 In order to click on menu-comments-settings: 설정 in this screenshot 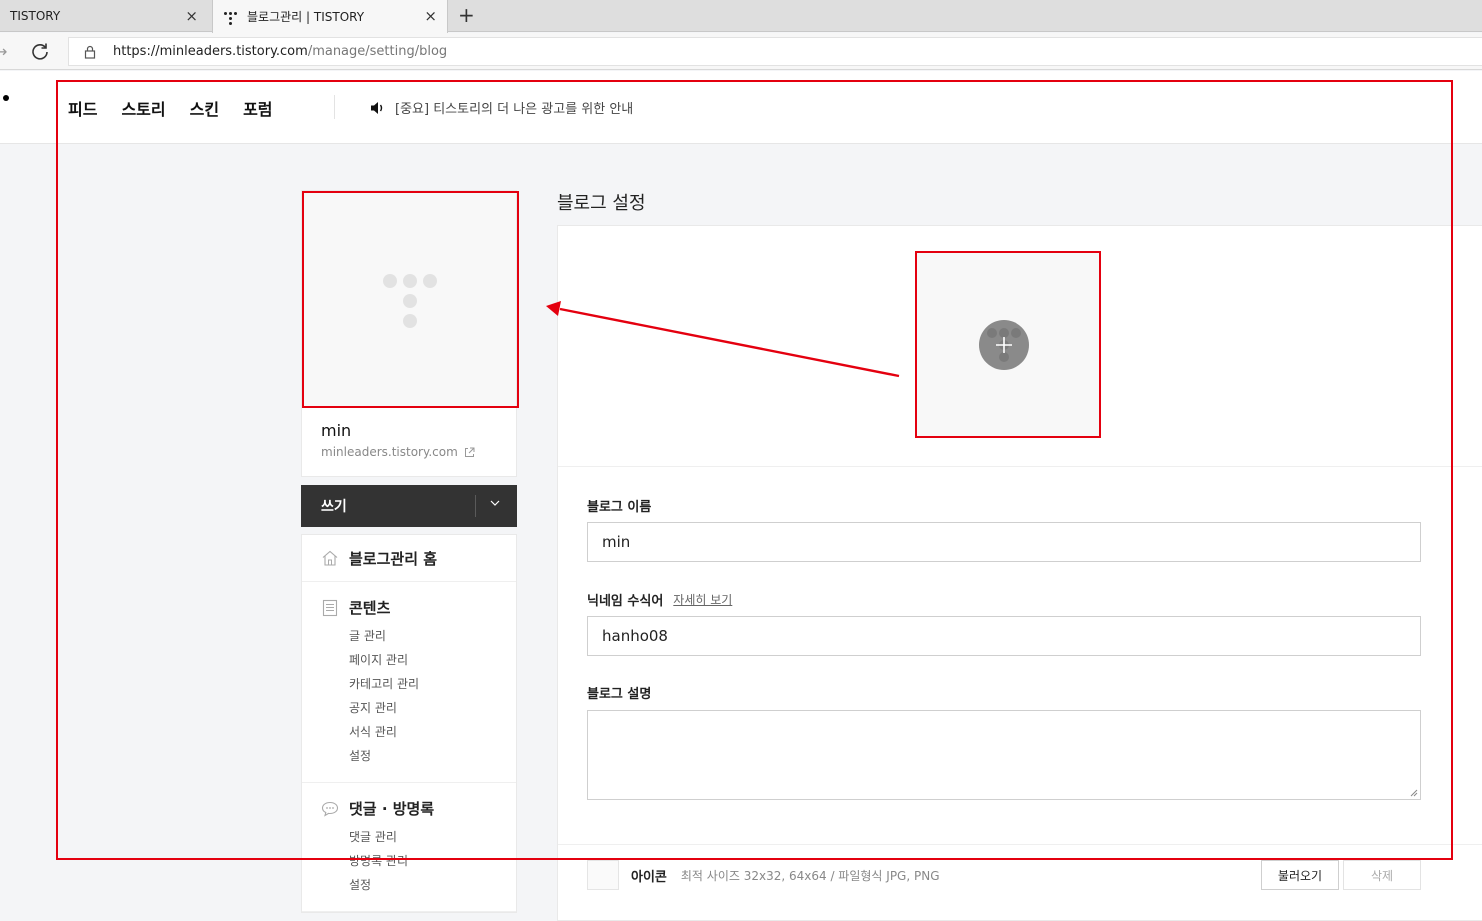, I will do `click(418, 885)`.